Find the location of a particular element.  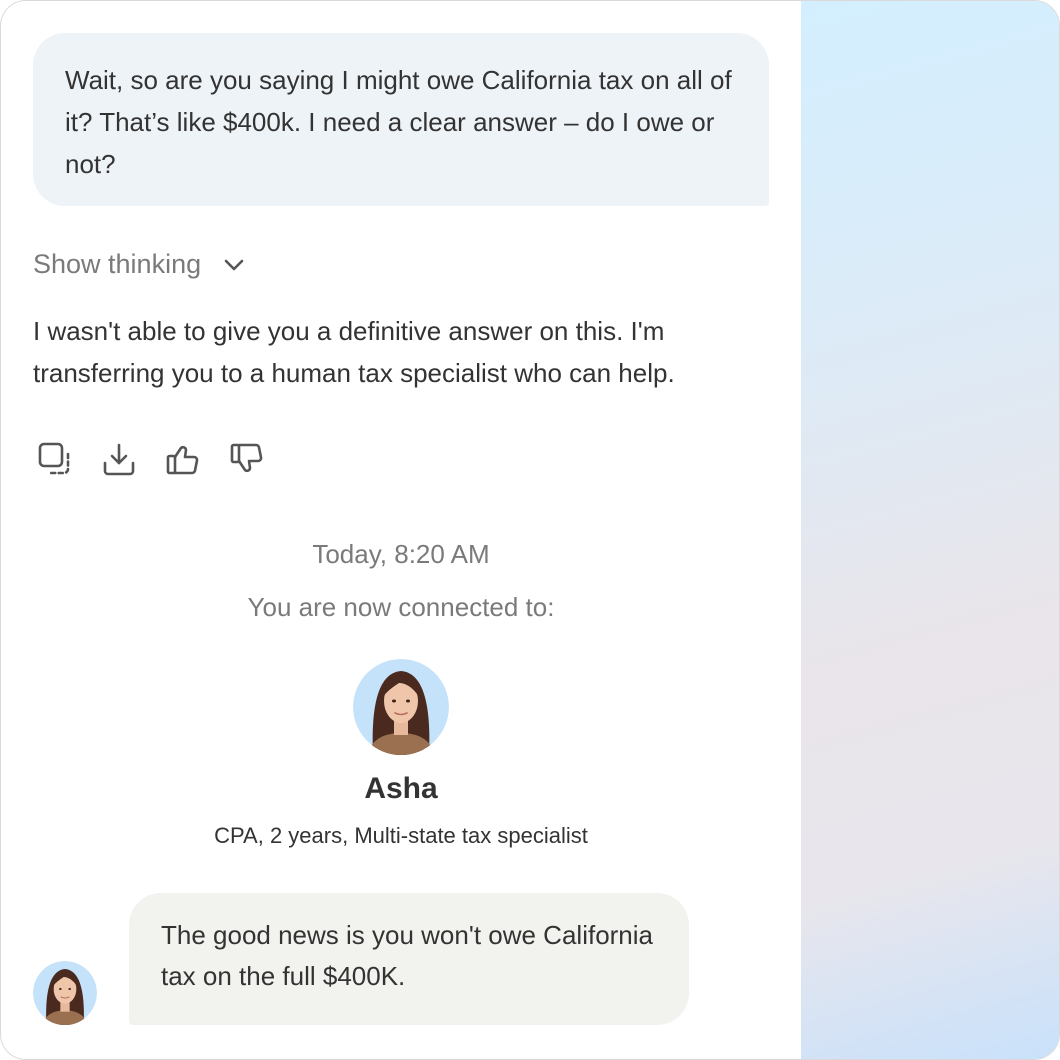

agent-credentials: CPA, 2 years, Multi-state tax specialist is located at coordinates (401, 835).